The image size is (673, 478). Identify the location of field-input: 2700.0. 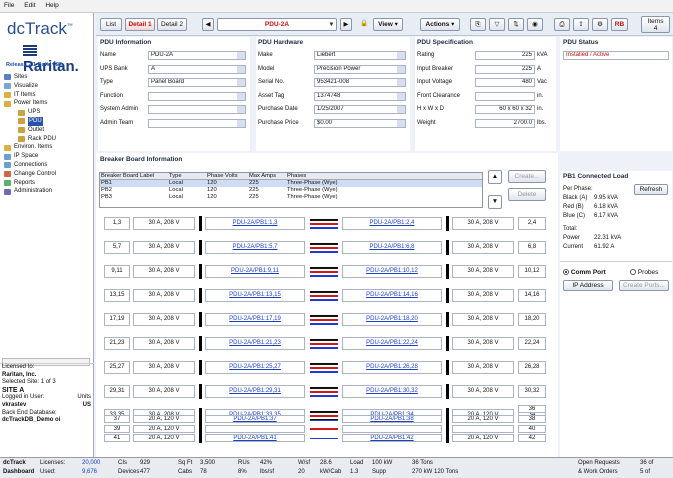
(505, 123).